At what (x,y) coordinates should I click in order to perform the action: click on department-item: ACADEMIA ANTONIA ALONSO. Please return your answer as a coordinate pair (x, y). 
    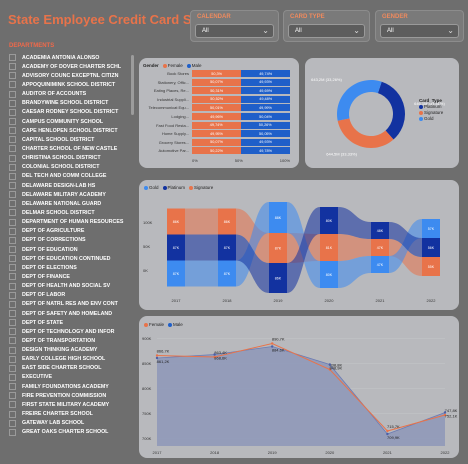
    Looking at the image, I should click on (72, 57).